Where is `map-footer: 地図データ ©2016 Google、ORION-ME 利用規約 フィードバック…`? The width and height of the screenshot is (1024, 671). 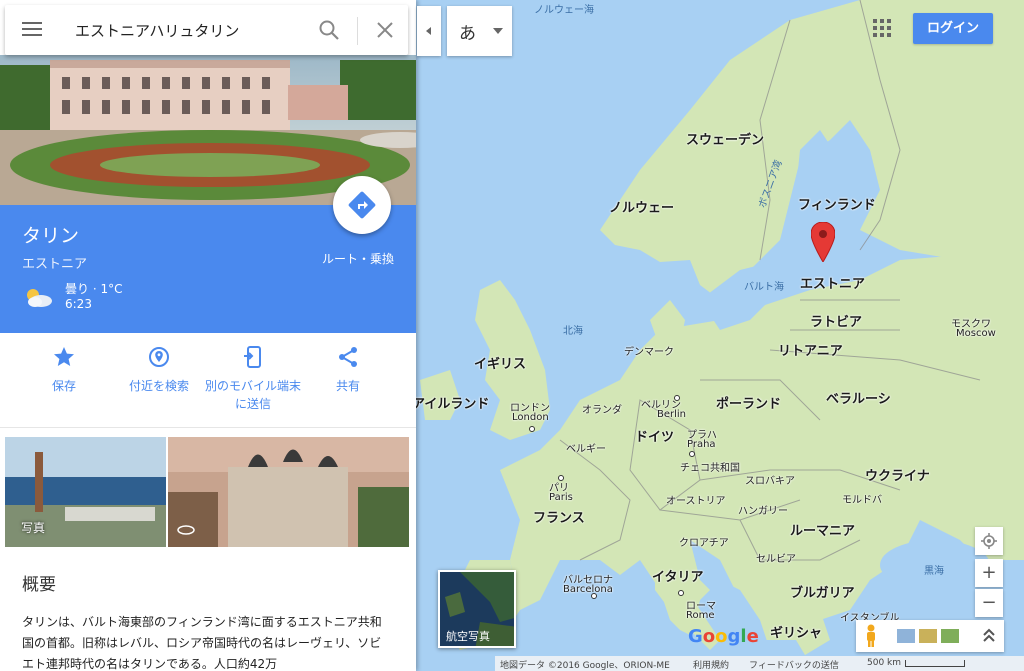 map-footer: 地図データ ©2016 Google、ORION-ME 利用規約 フィードバック… is located at coordinates (759, 663).